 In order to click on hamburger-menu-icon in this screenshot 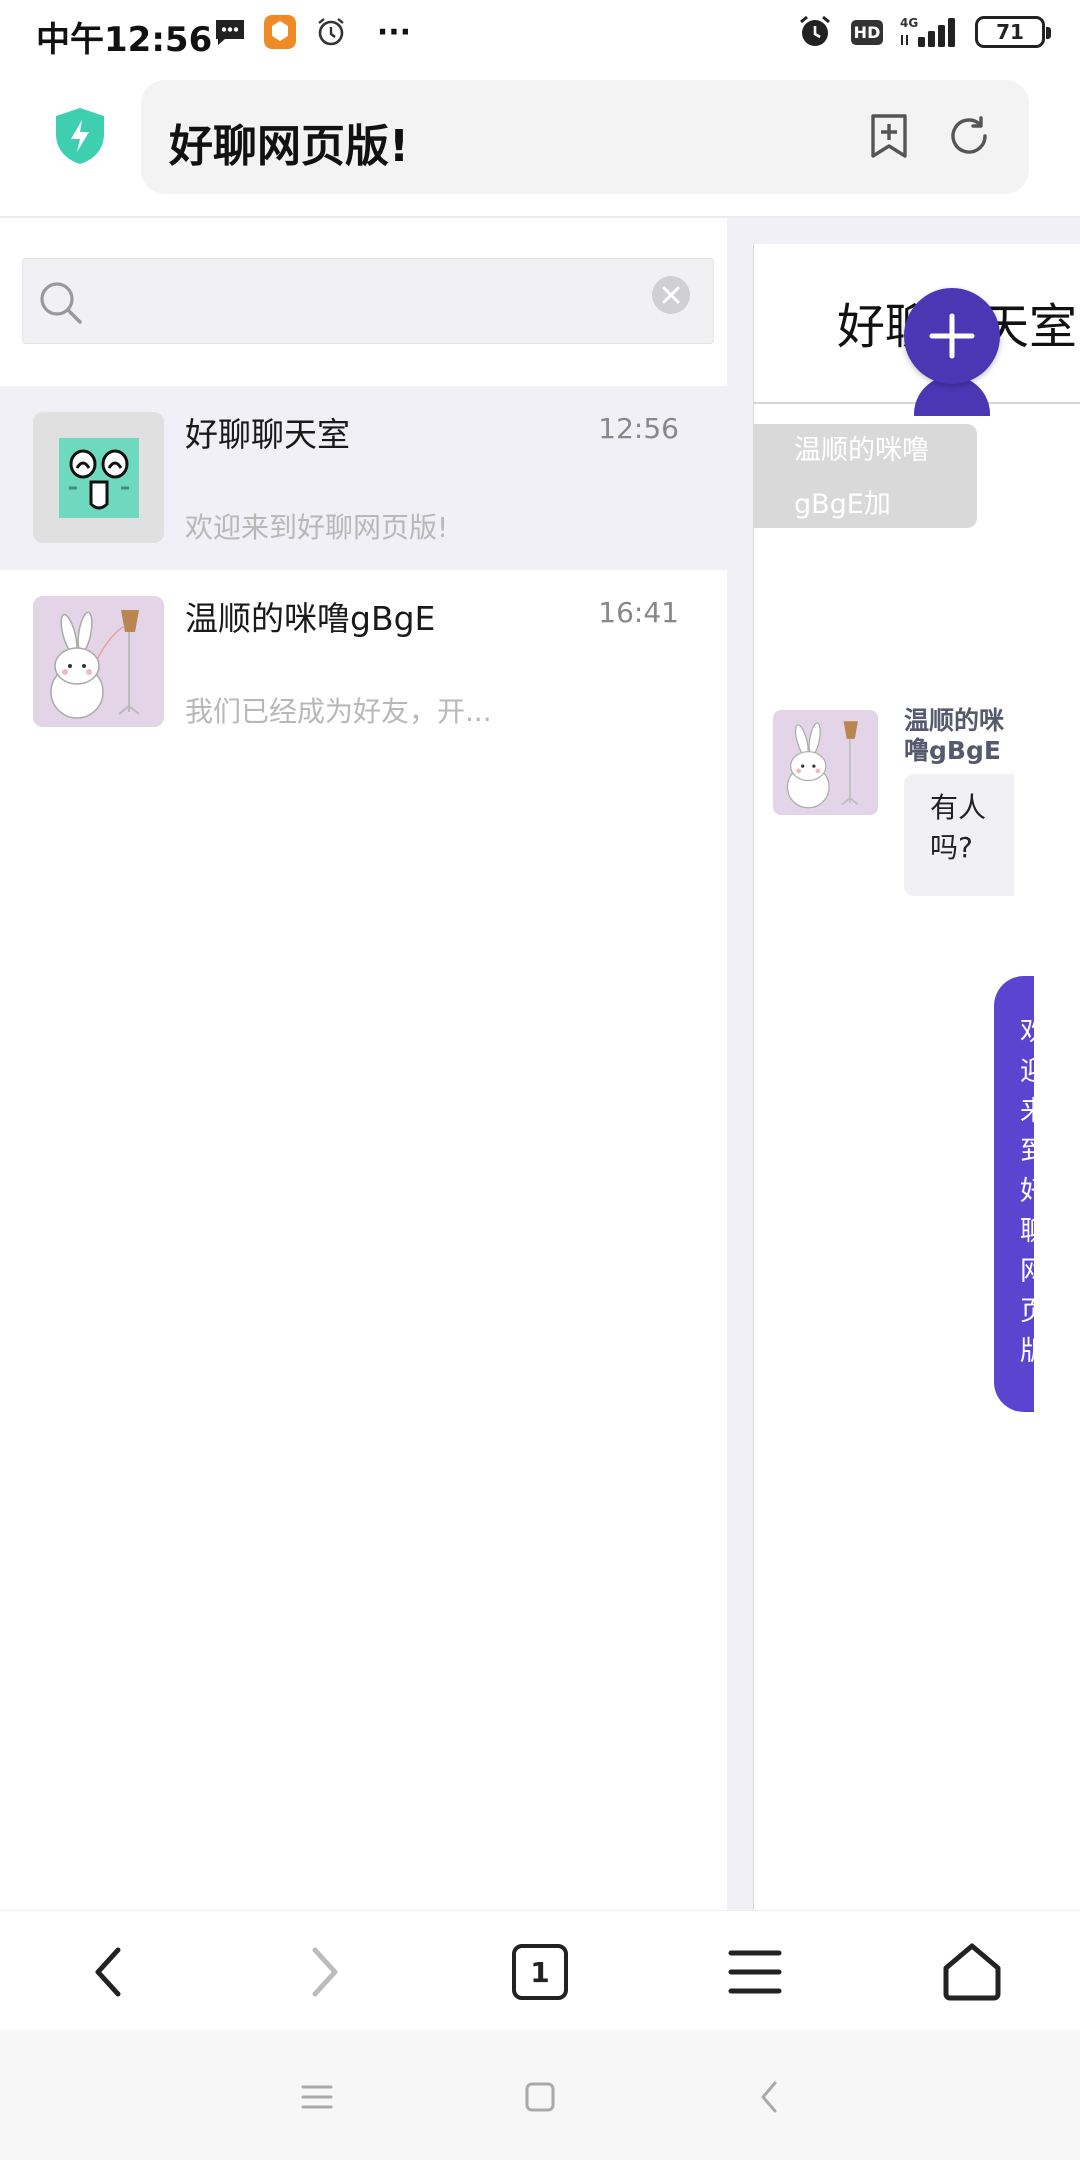, I will do `click(755, 1972)`.